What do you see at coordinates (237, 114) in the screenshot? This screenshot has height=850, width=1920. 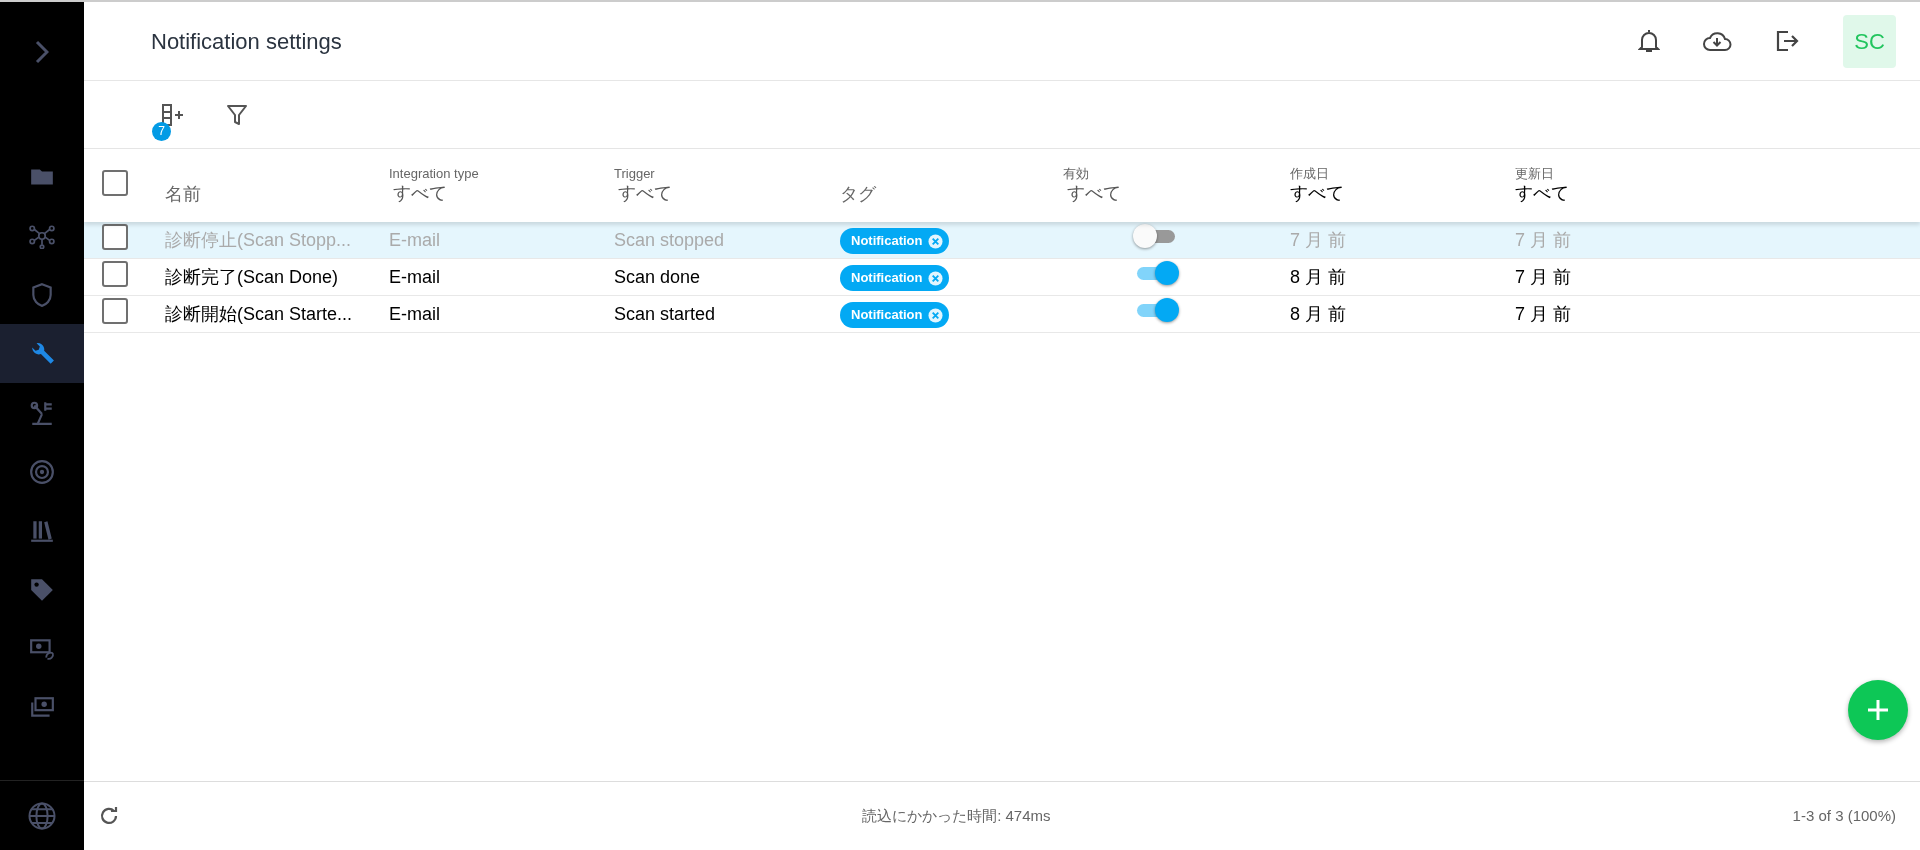 I see `filter-icon` at bounding box center [237, 114].